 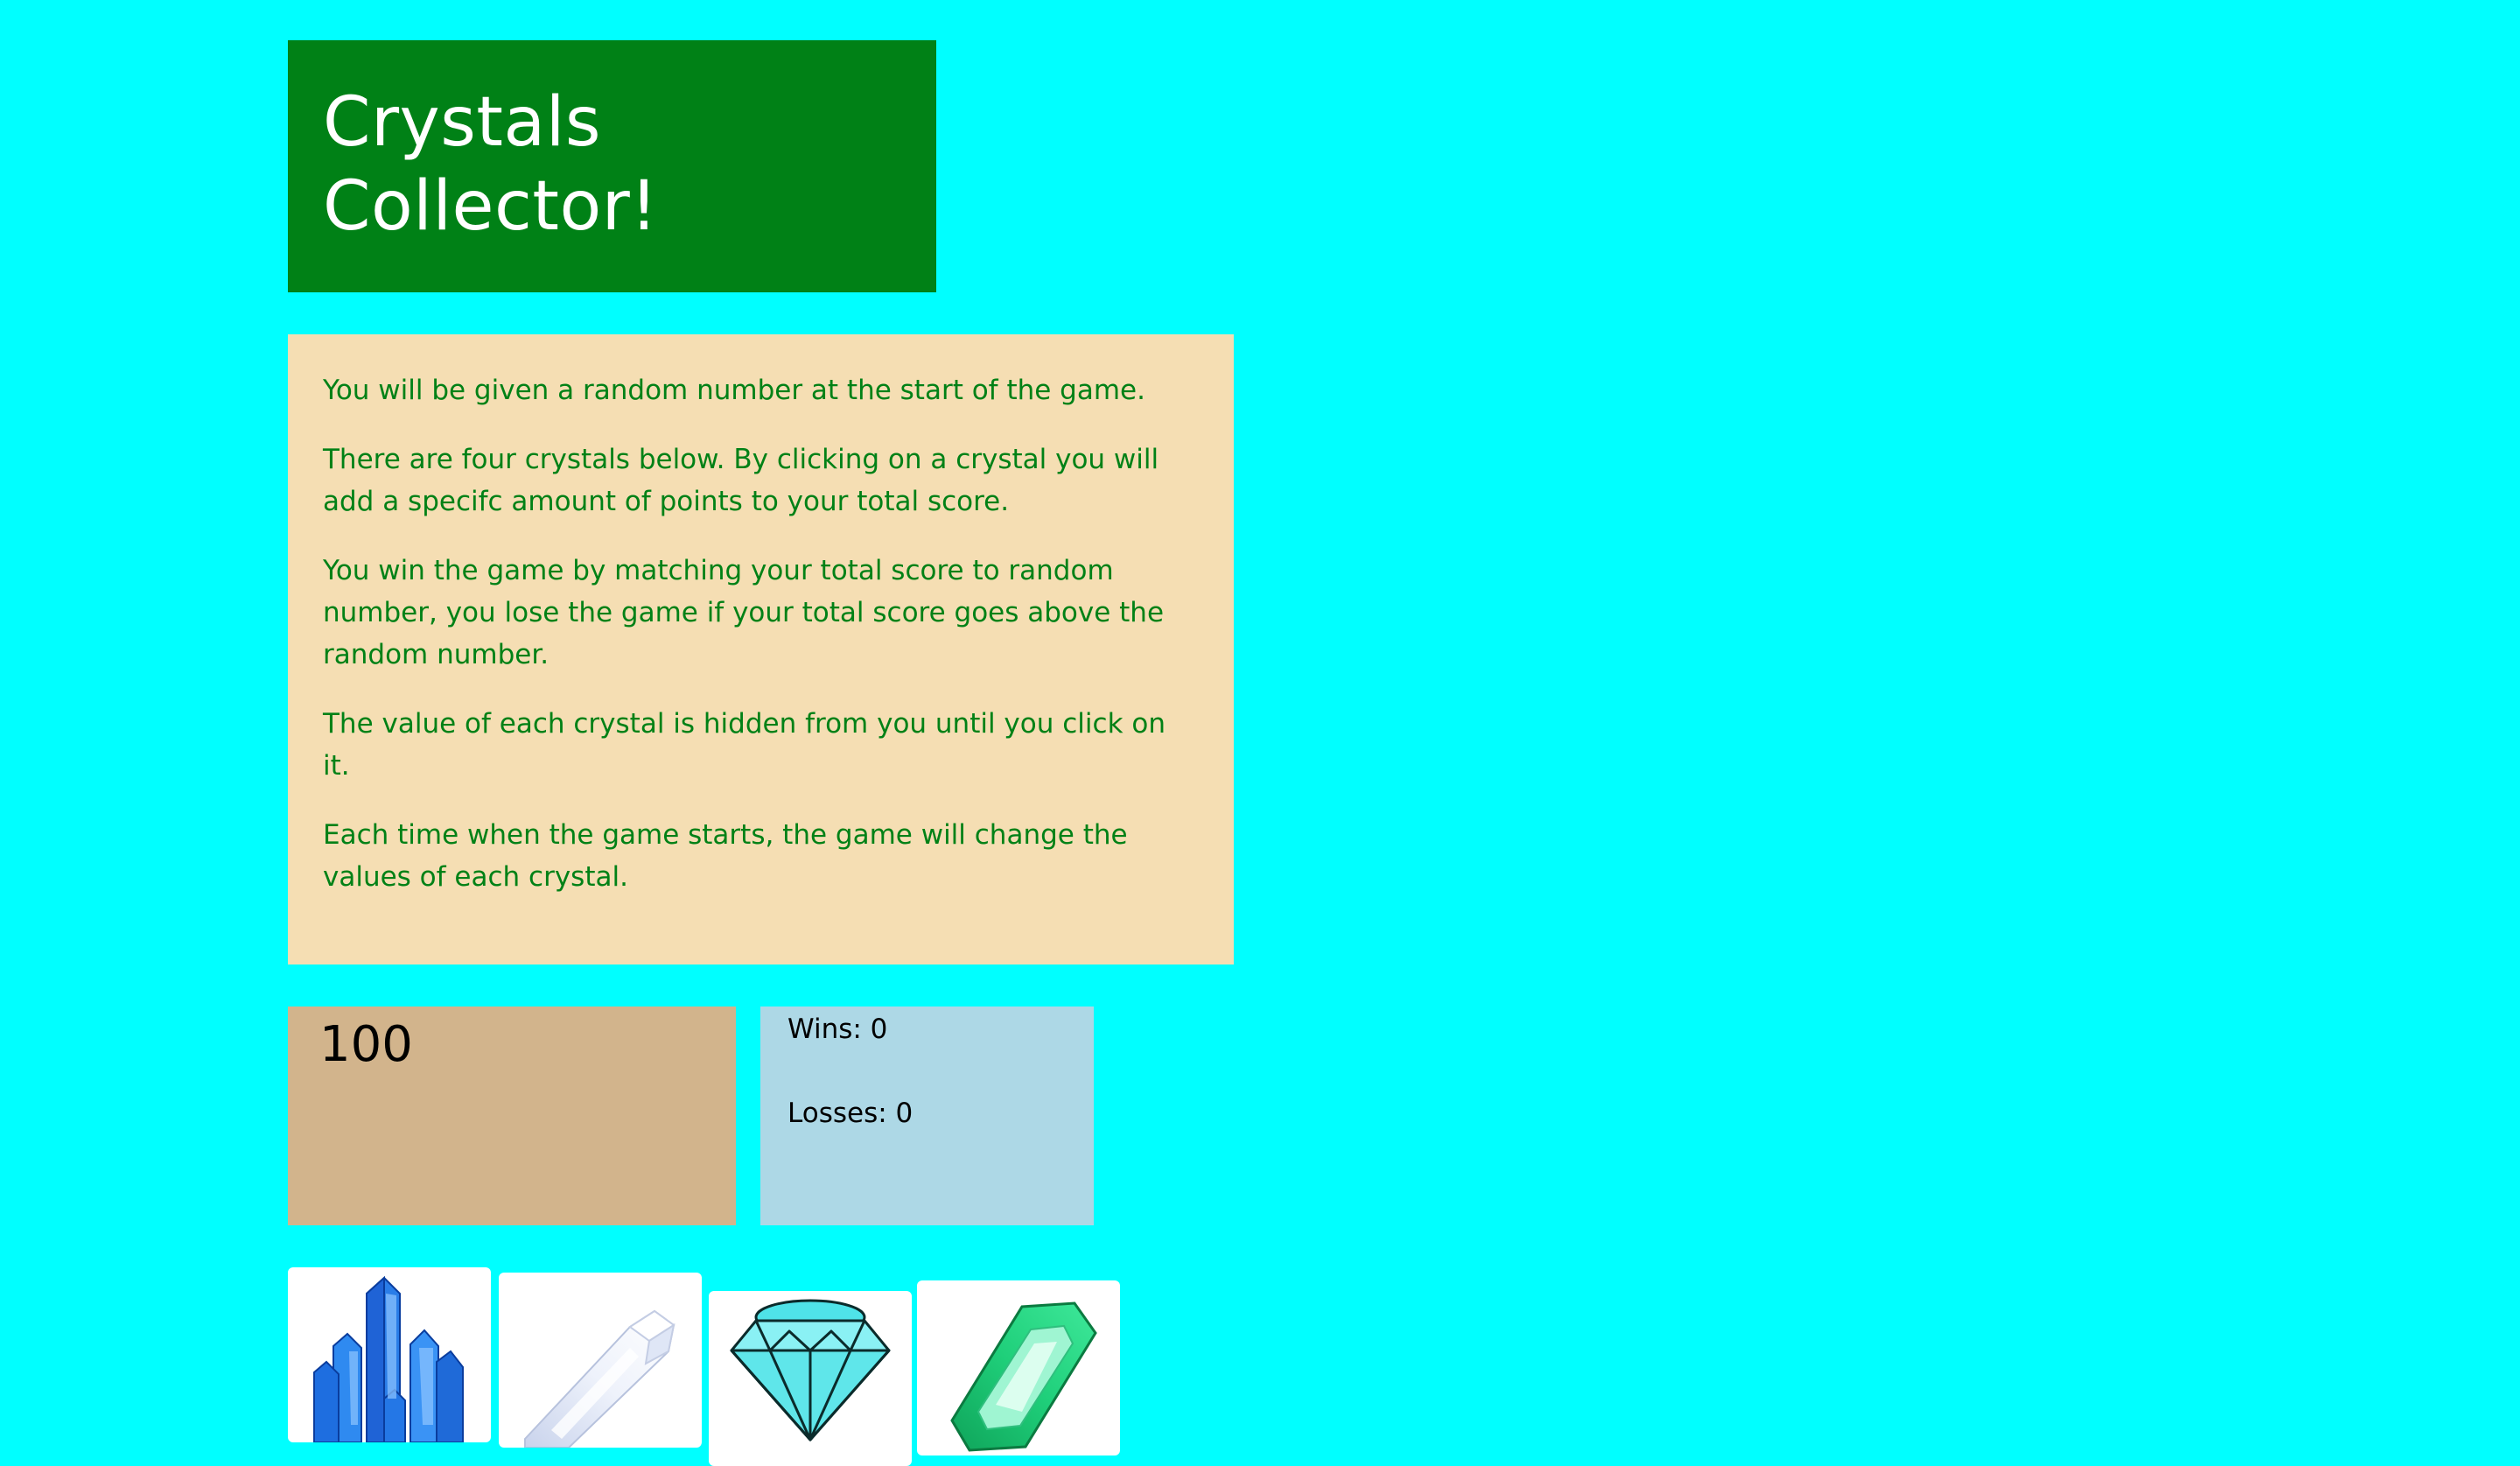 I want to click on white-quartz-crystal-icon, so click(x=600, y=1378).